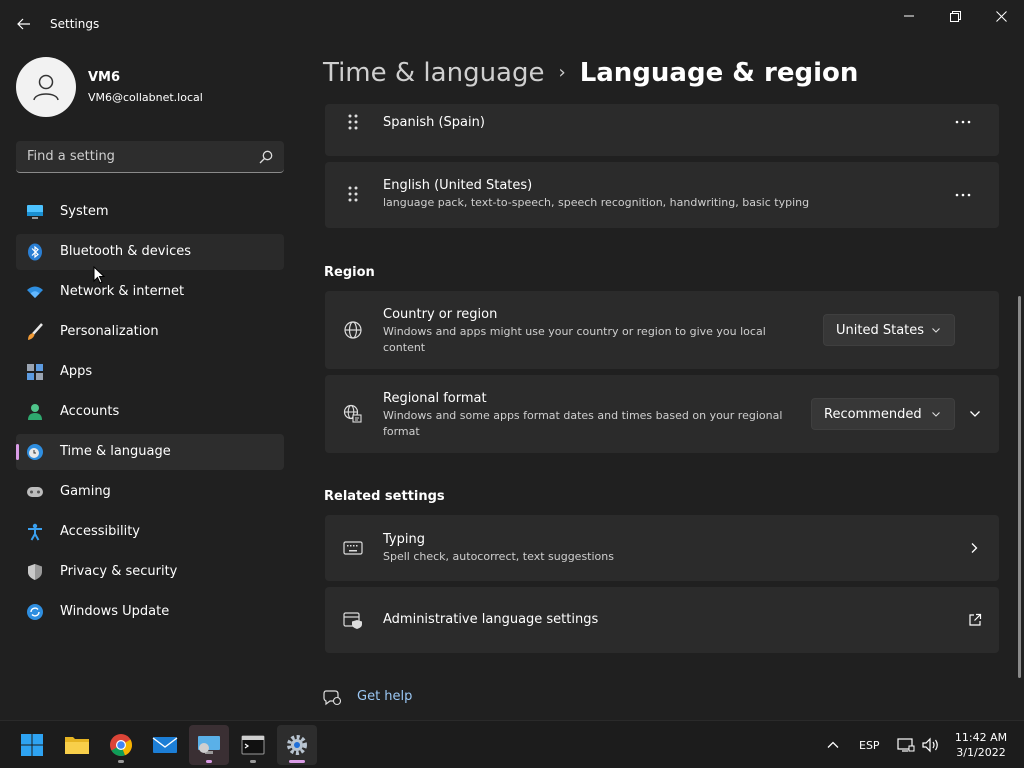 Image resolution: width=1024 pixels, height=768 pixels. What do you see at coordinates (353, 548) in the screenshot?
I see `keyboard-icon` at bounding box center [353, 548].